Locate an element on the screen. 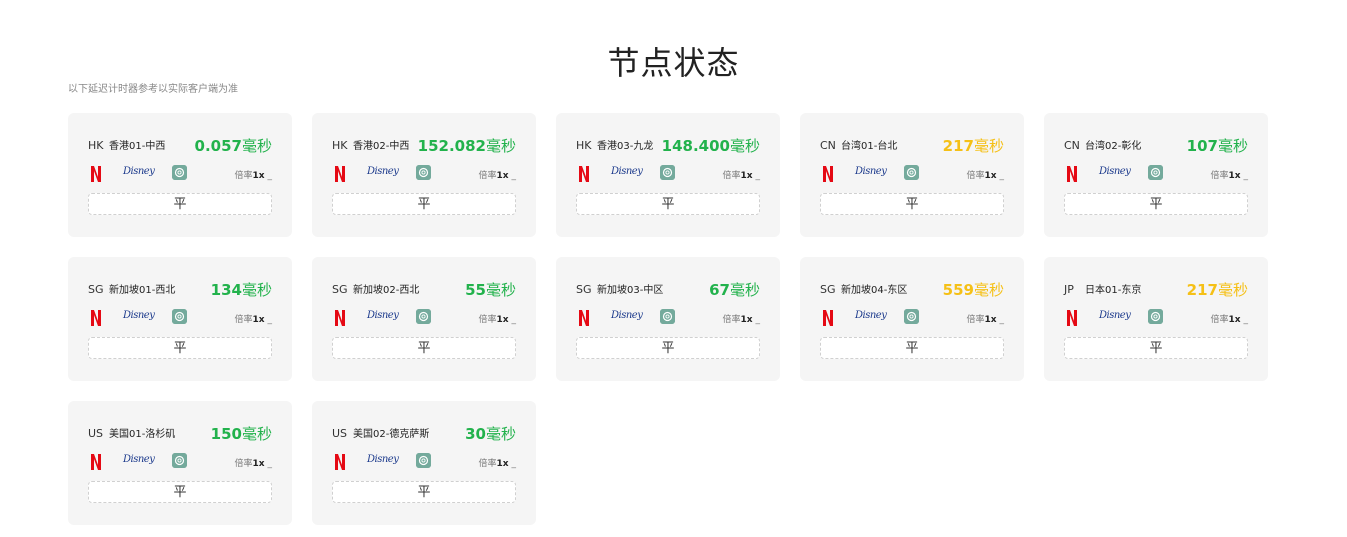 The width and height of the screenshot is (1347, 537). node-card: SG 新加坡04-东区 559毫秒 Disney 倍率1x _ 平 is located at coordinates (912, 319).